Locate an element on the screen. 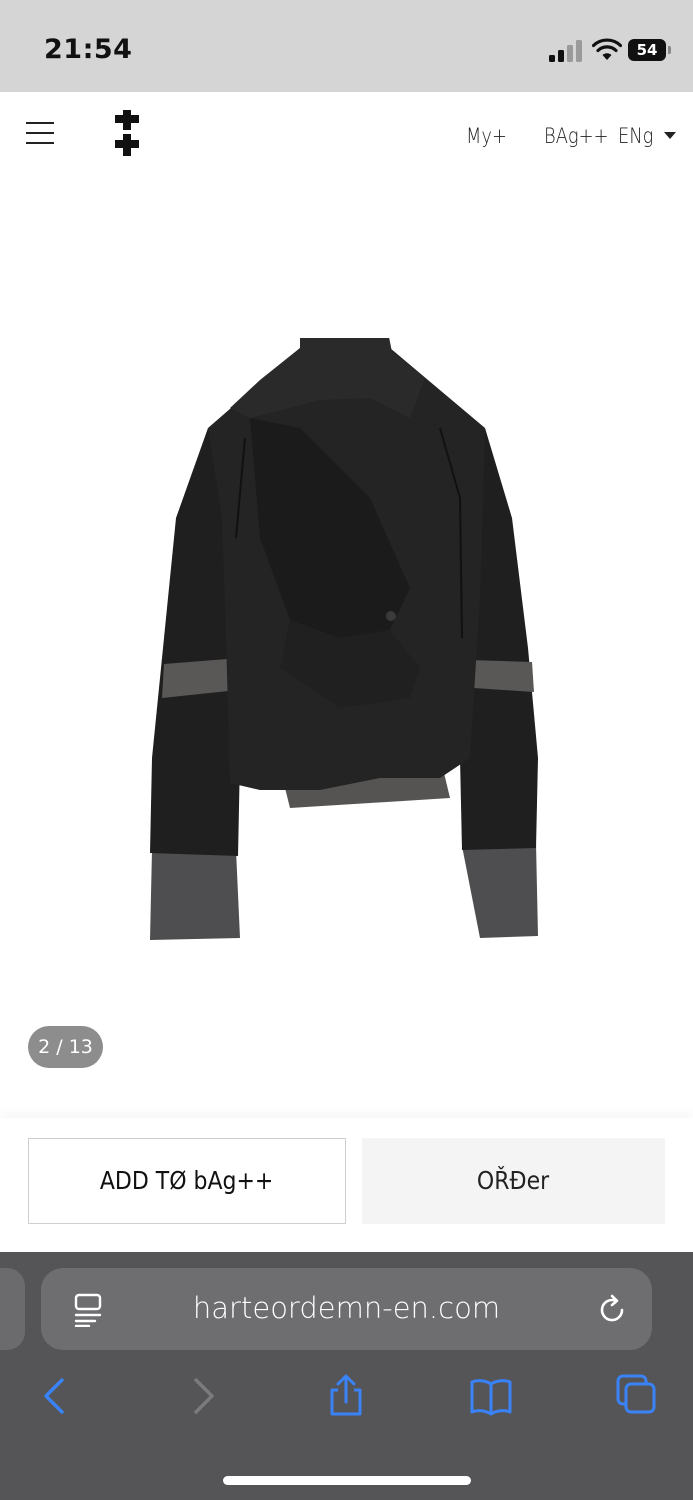 Image resolution: width=693 pixels, height=1500 pixels. previous-tab-preview is located at coordinates (12, 1309).